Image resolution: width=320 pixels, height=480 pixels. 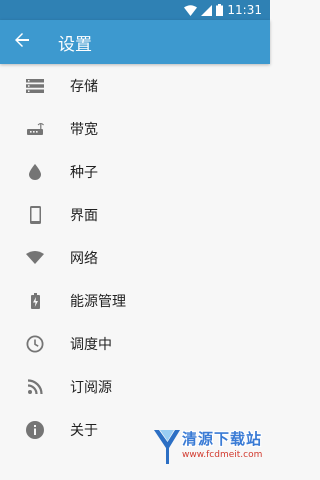 What do you see at coordinates (167, 448) in the screenshot?
I see `watermark-logo-icon` at bounding box center [167, 448].